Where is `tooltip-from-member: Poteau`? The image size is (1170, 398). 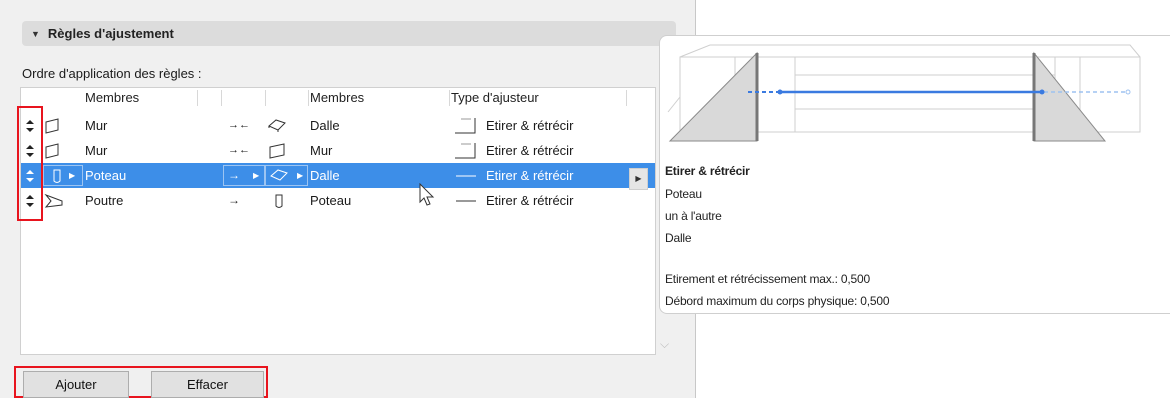
tooltip-from-member: Poteau is located at coordinates (683, 194).